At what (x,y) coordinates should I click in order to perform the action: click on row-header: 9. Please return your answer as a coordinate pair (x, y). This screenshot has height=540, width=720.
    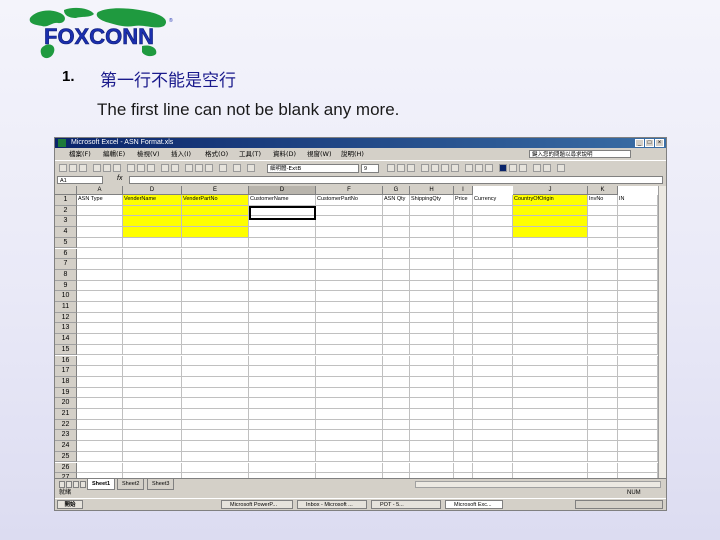
    Looking at the image, I should click on (66, 286).